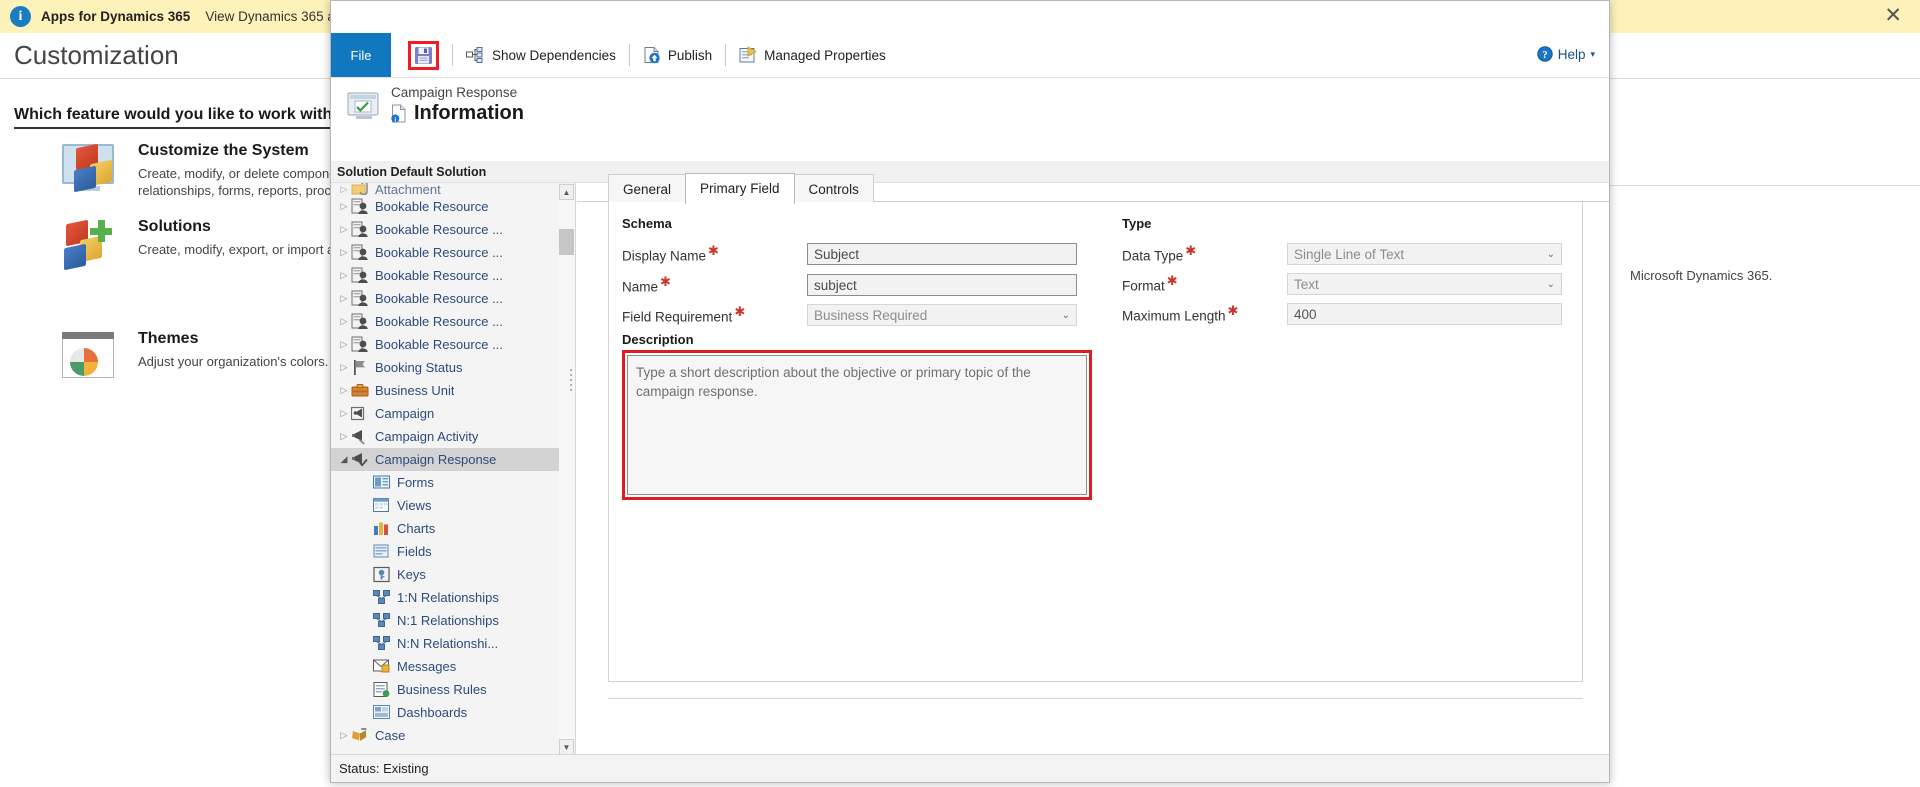 Image resolution: width=1920 pixels, height=787 pixels. I want to click on maximum-length-input: 400, so click(1424, 314).